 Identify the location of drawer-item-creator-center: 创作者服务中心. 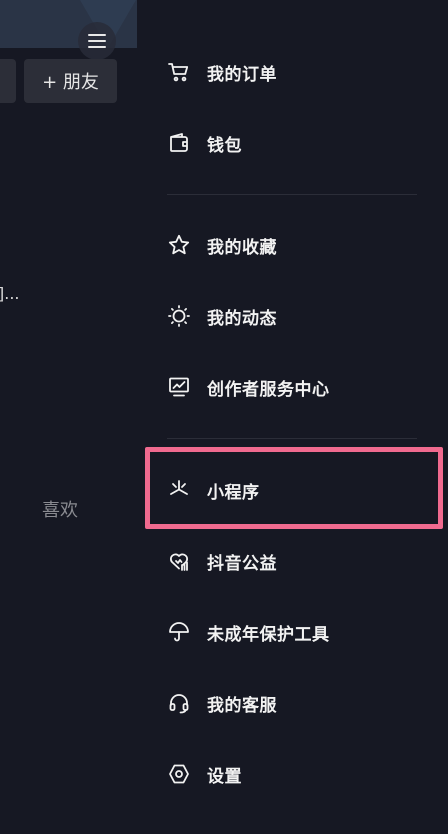
(292, 387).